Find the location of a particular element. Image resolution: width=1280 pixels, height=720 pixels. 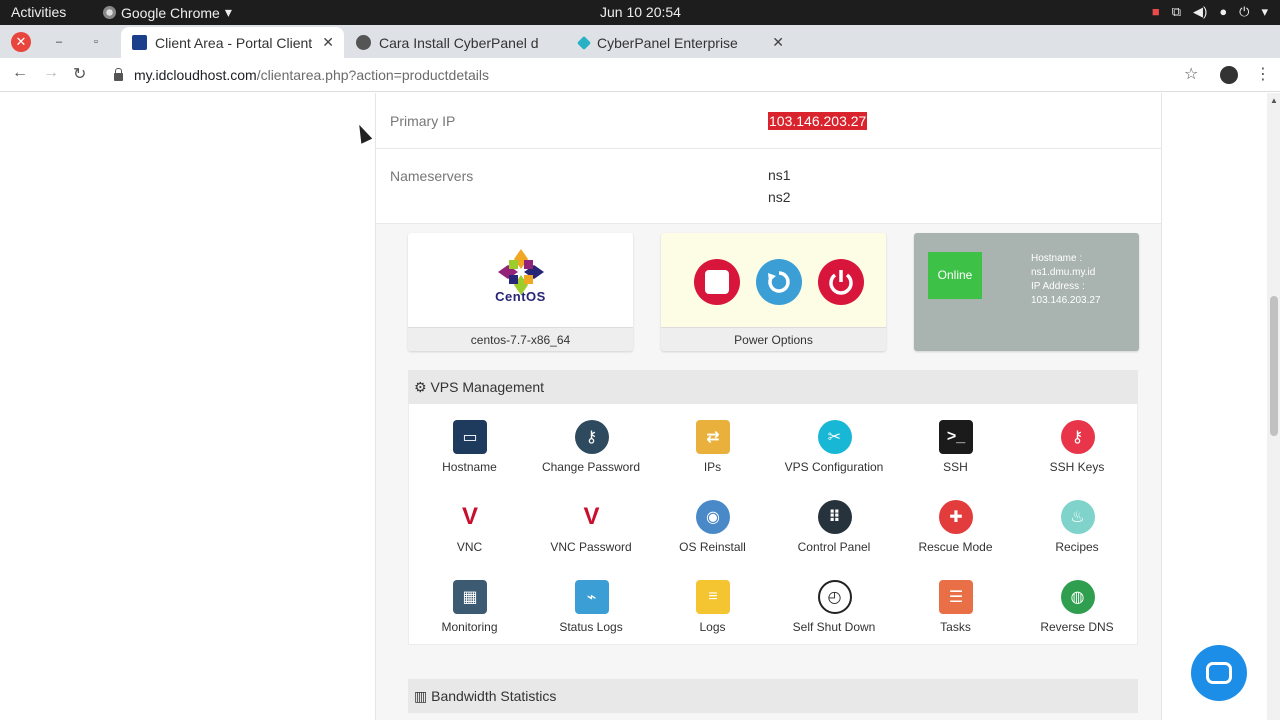

restart-button is located at coordinates (779, 282).